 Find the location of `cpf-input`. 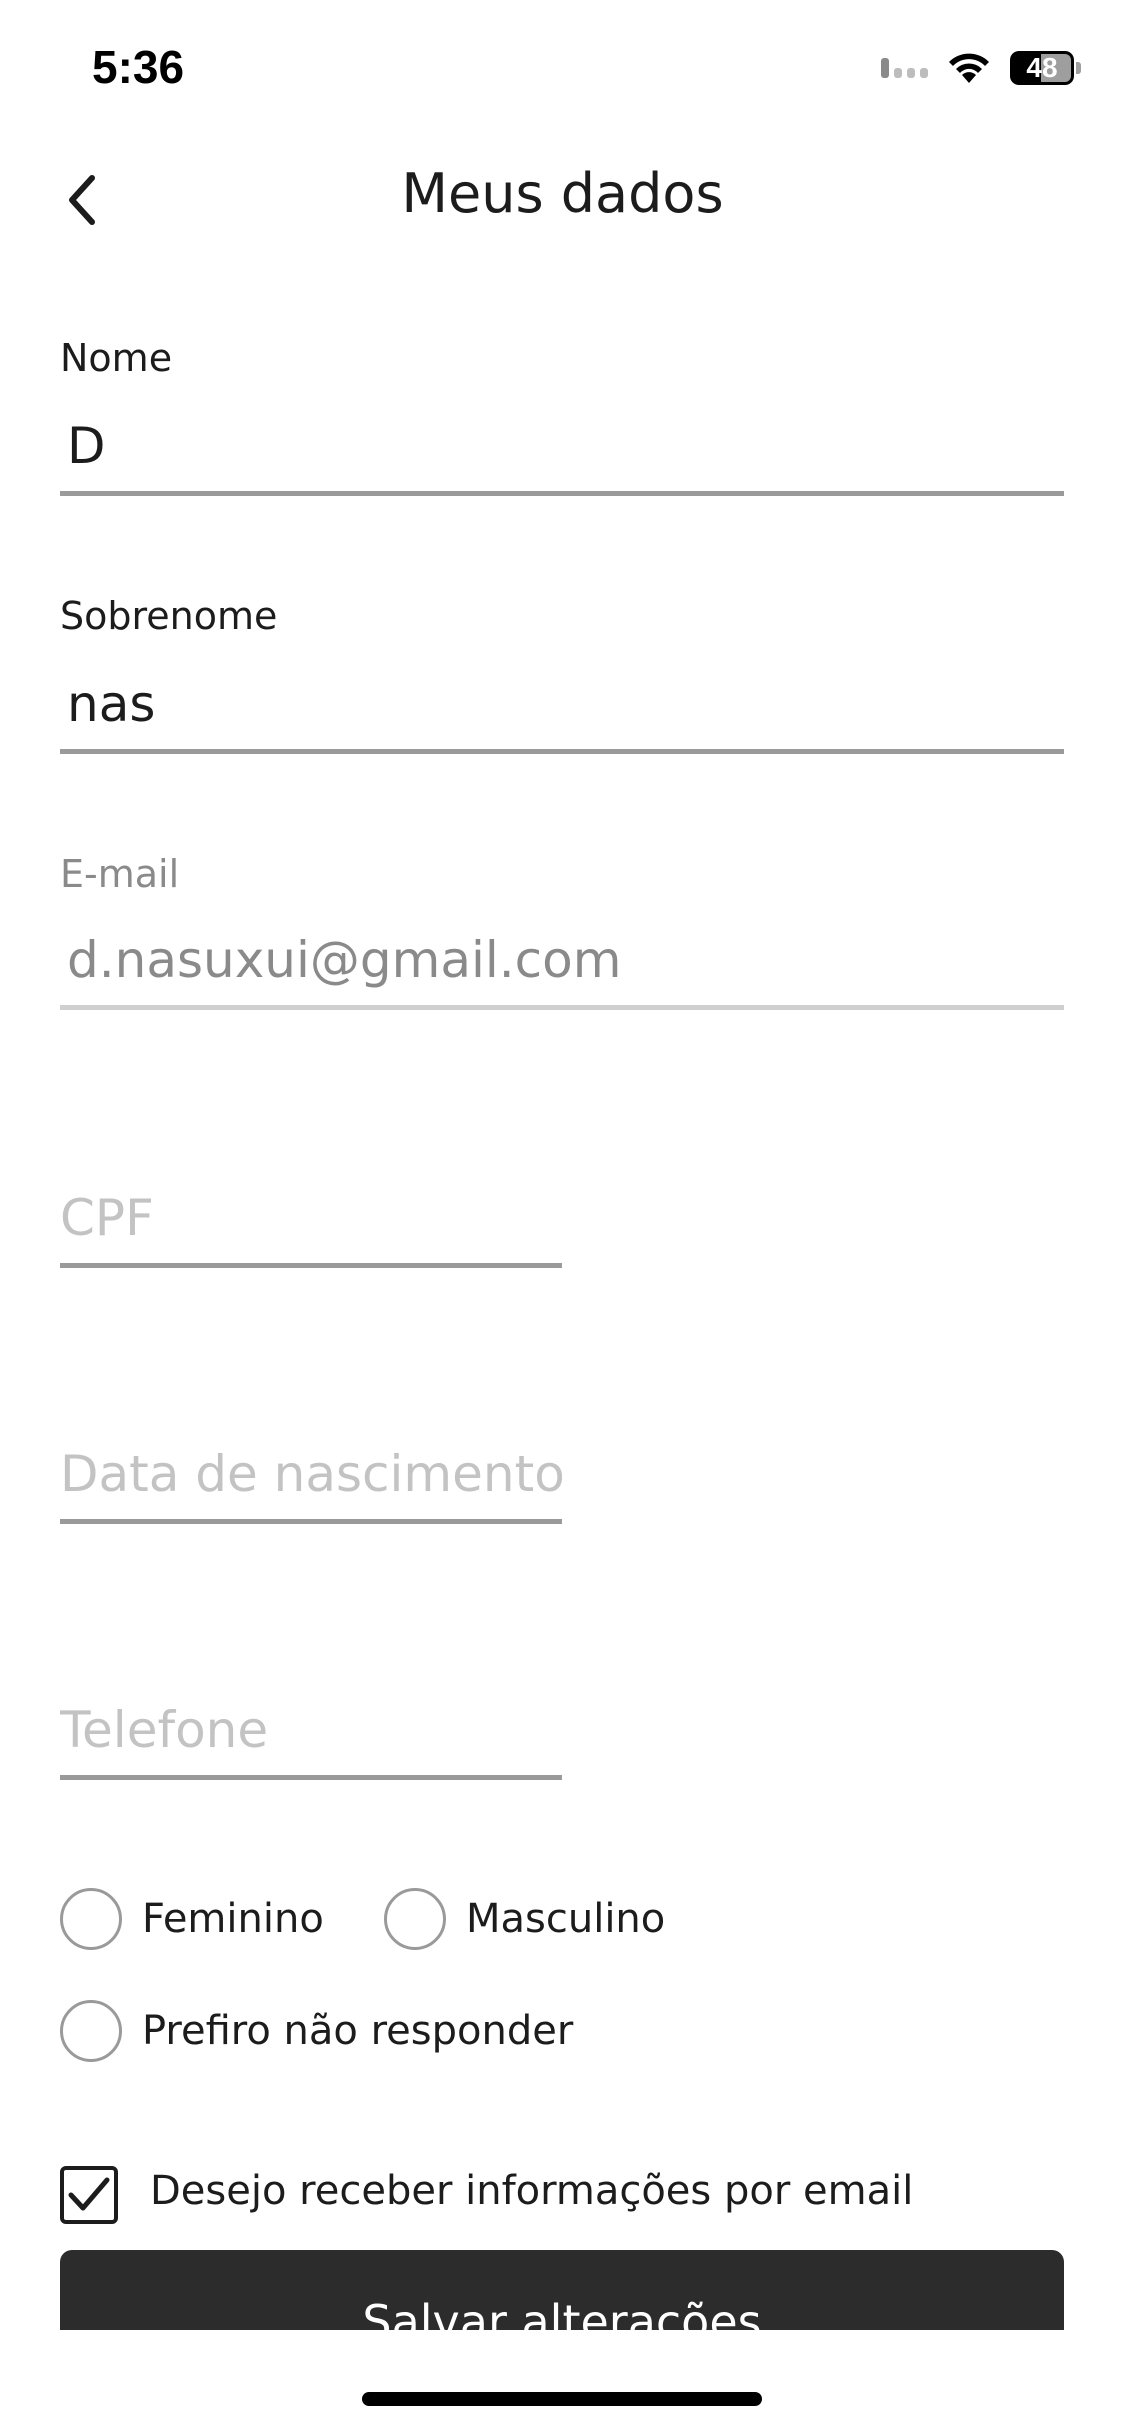

cpf-input is located at coordinates (311, 1220).